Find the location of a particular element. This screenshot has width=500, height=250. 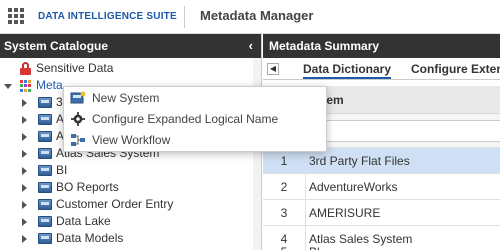

row-number: 3 is located at coordinates (284, 213).